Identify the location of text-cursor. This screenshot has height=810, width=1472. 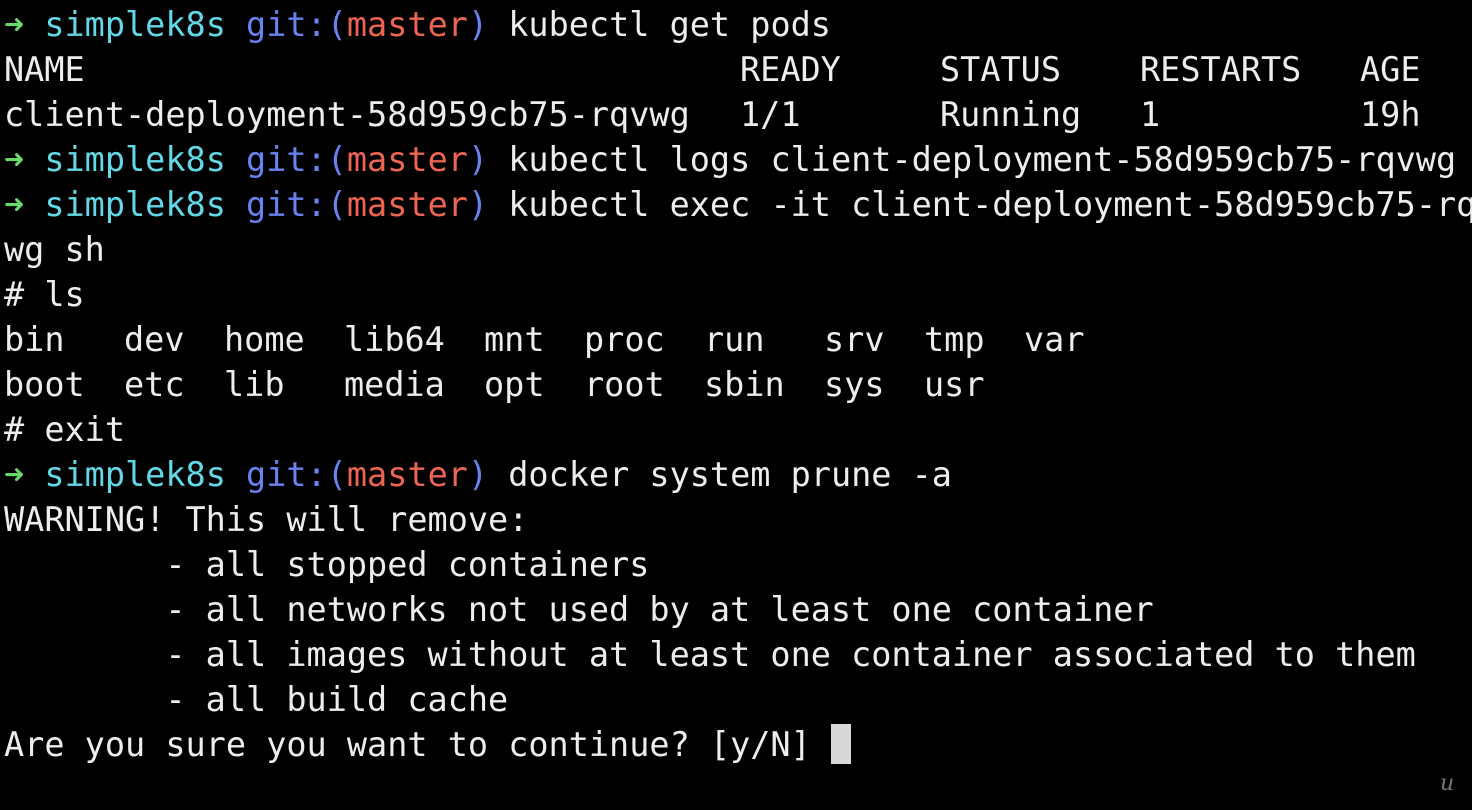
(840, 744).